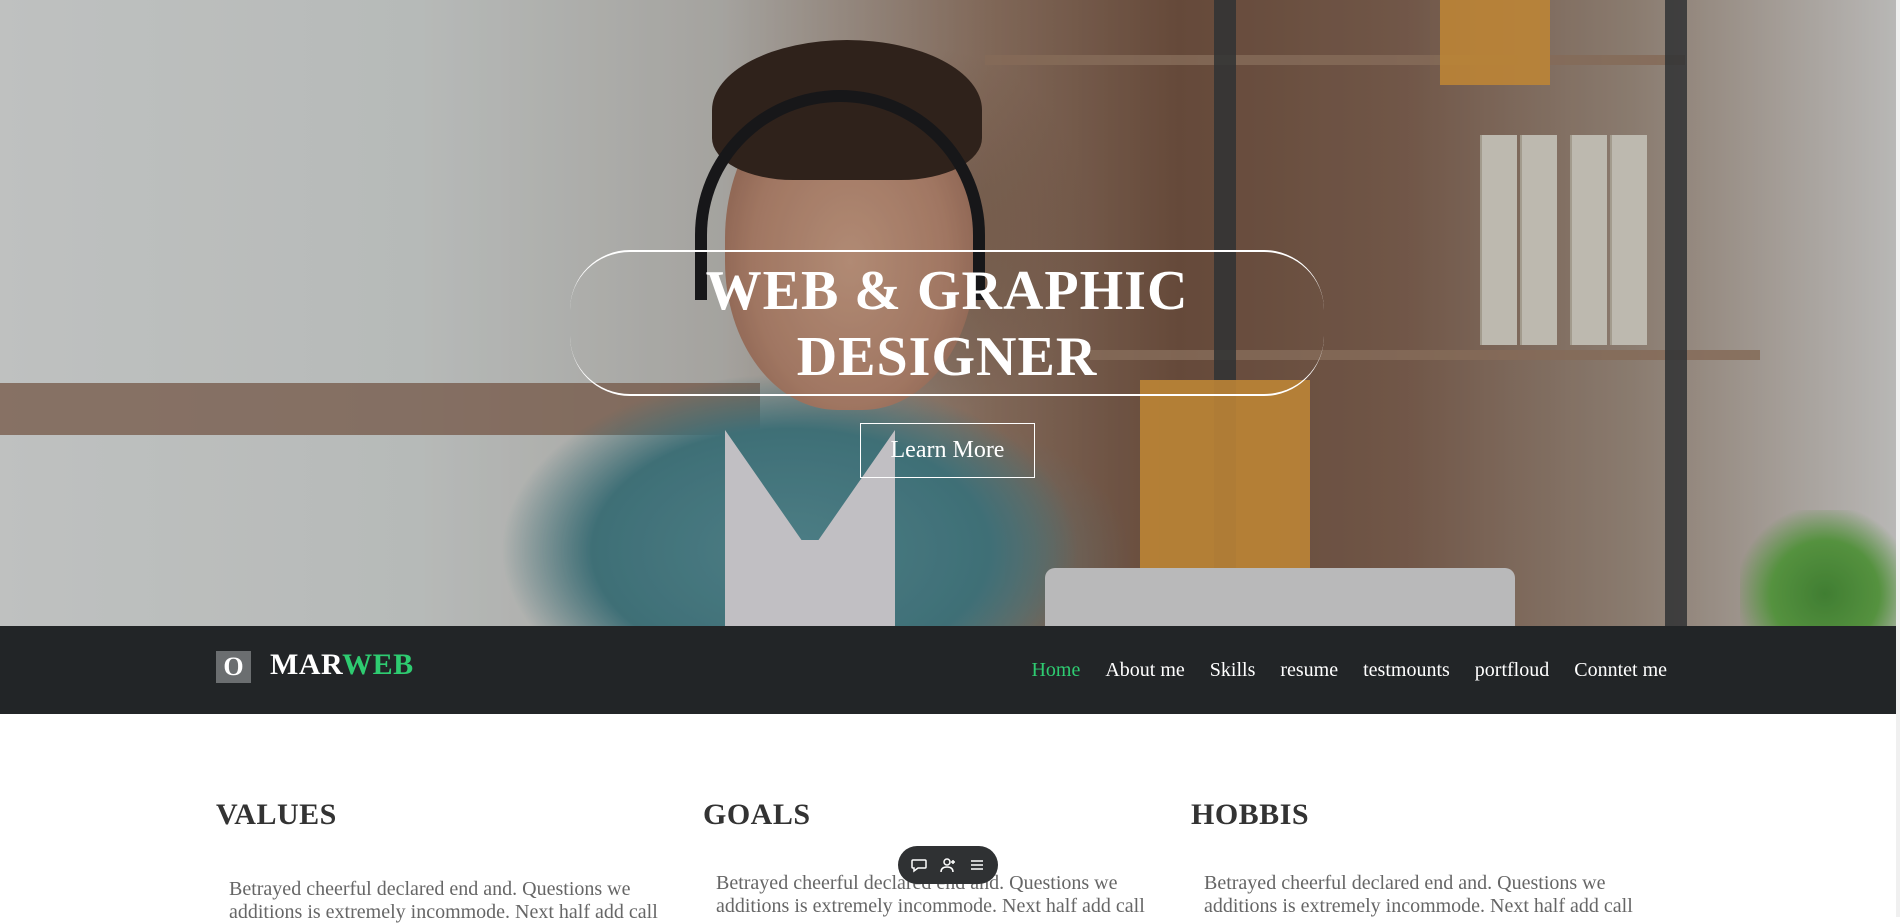  What do you see at coordinates (1620, 670) in the screenshot?
I see `nav-link-contact: Conntet me` at bounding box center [1620, 670].